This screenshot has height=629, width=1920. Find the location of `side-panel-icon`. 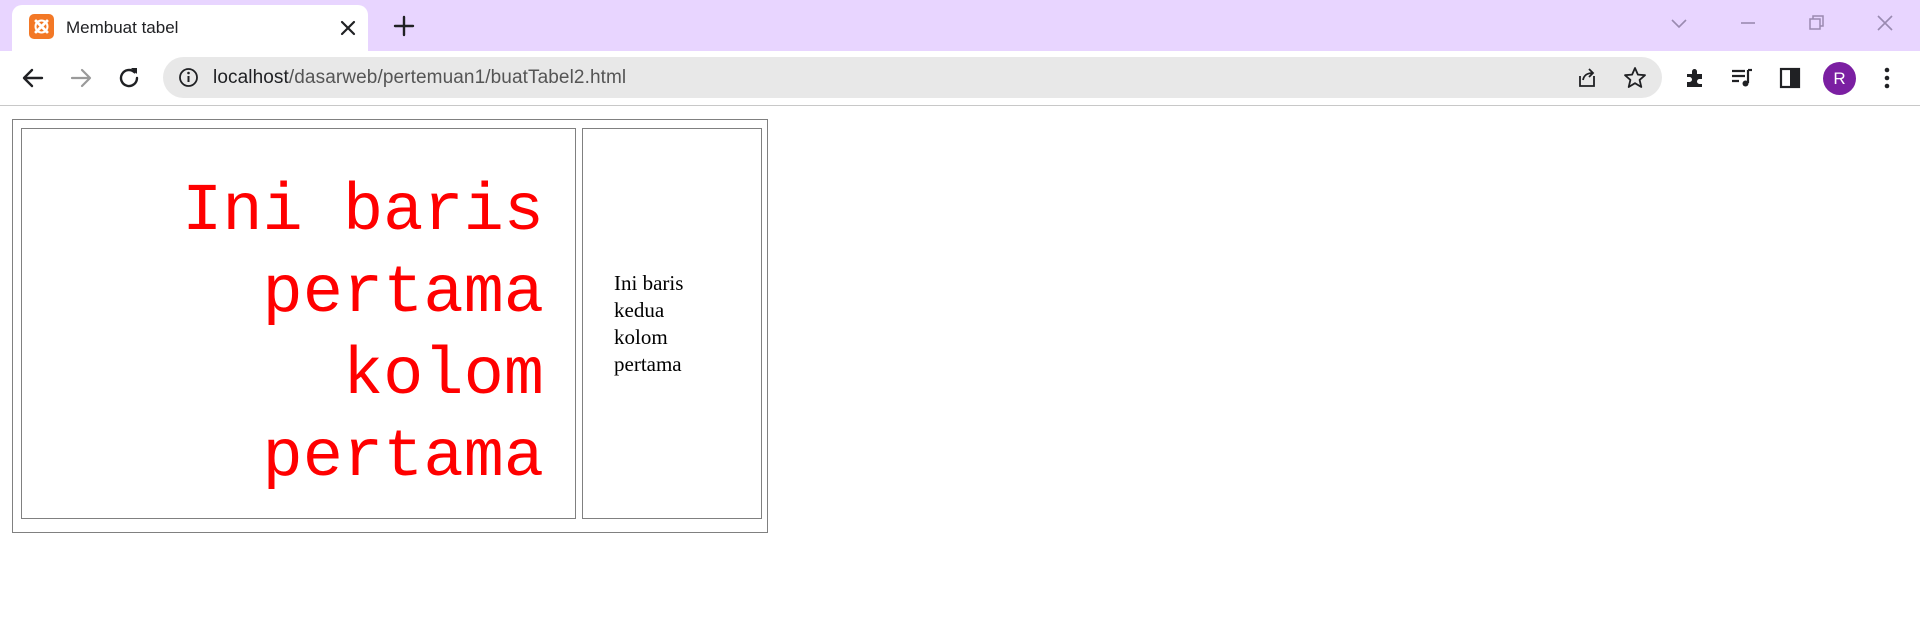

side-panel-icon is located at coordinates (1790, 78).